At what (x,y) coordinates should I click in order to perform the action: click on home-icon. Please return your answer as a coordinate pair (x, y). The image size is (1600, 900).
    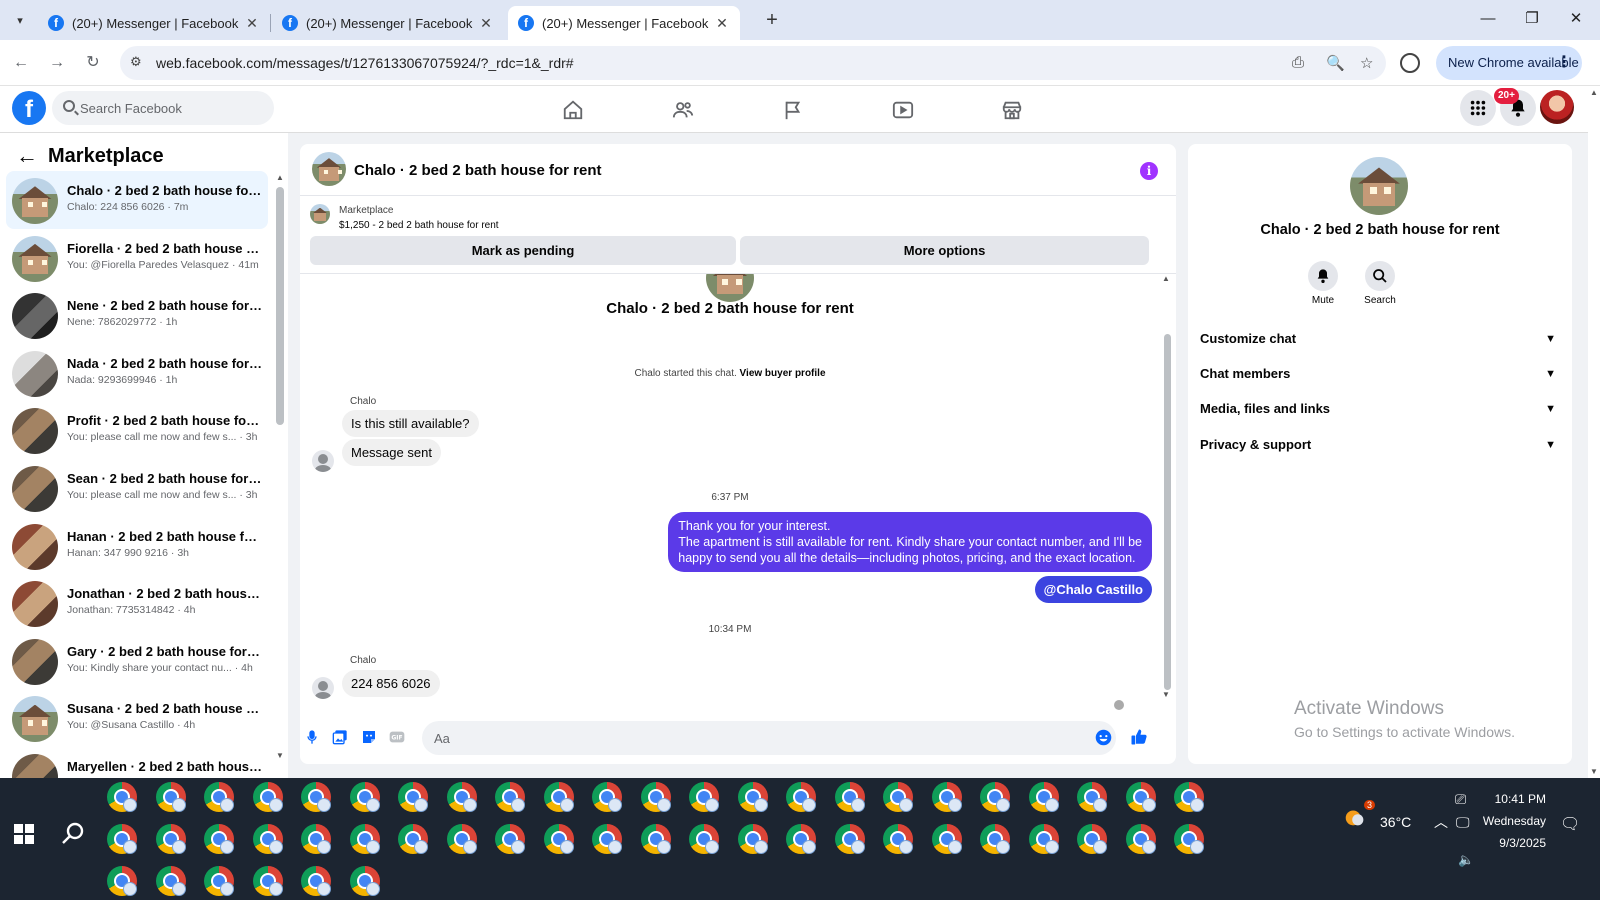
    Looking at the image, I should click on (573, 110).